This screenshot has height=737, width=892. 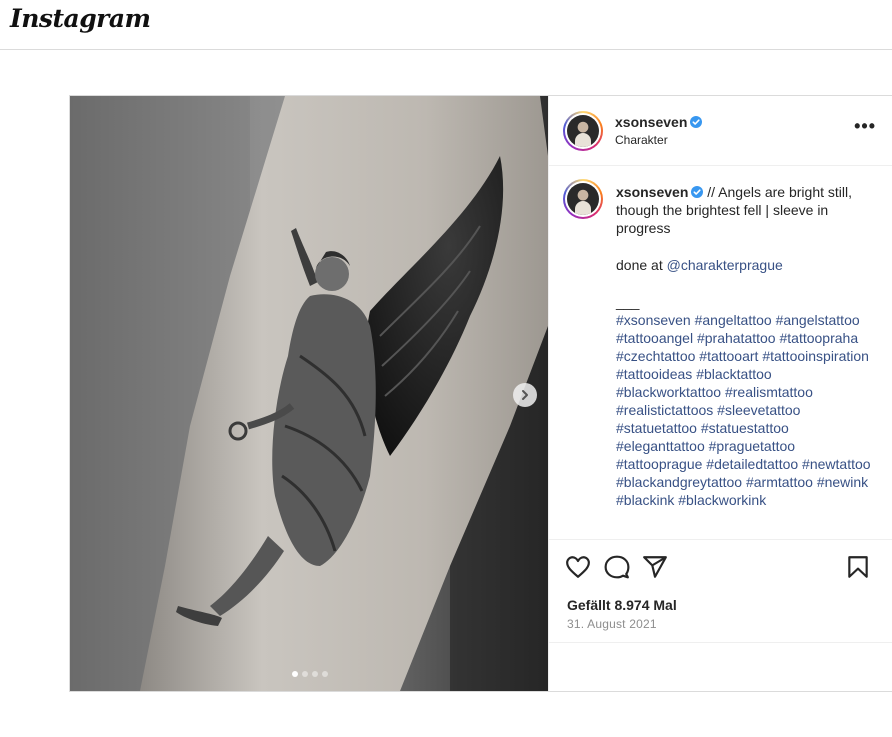 What do you see at coordinates (815, 356) in the screenshot?
I see `hashtag-link: #tattooinspiration` at bounding box center [815, 356].